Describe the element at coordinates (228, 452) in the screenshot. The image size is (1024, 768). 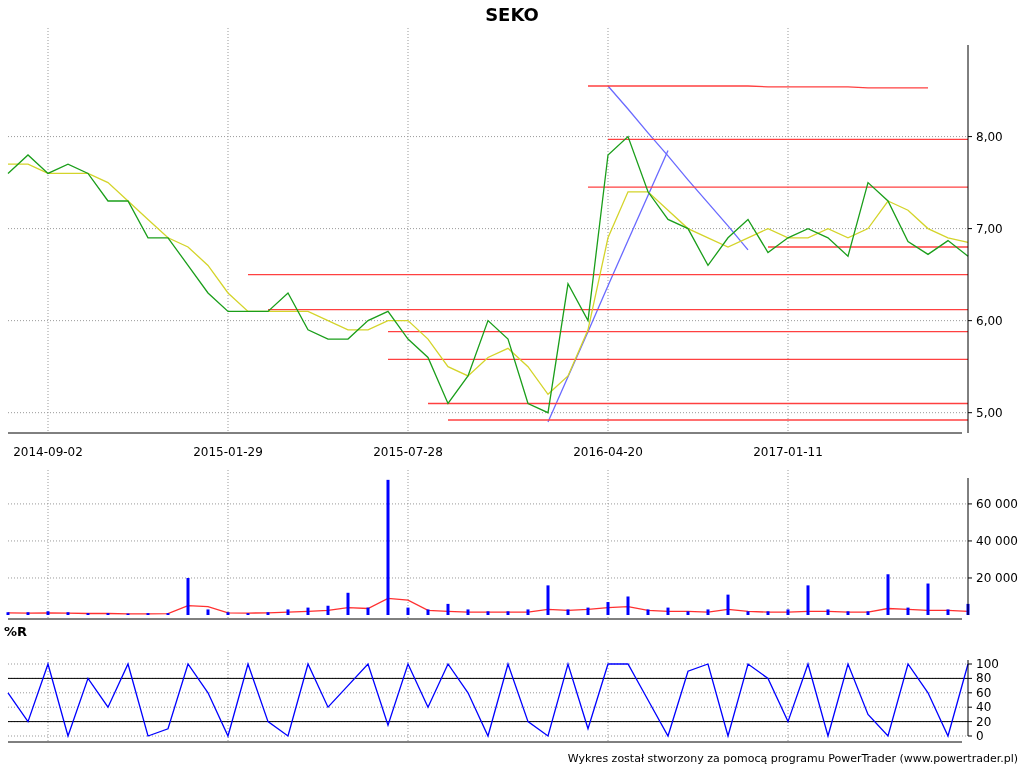
I see `date-label: 2015-01-29` at that location.